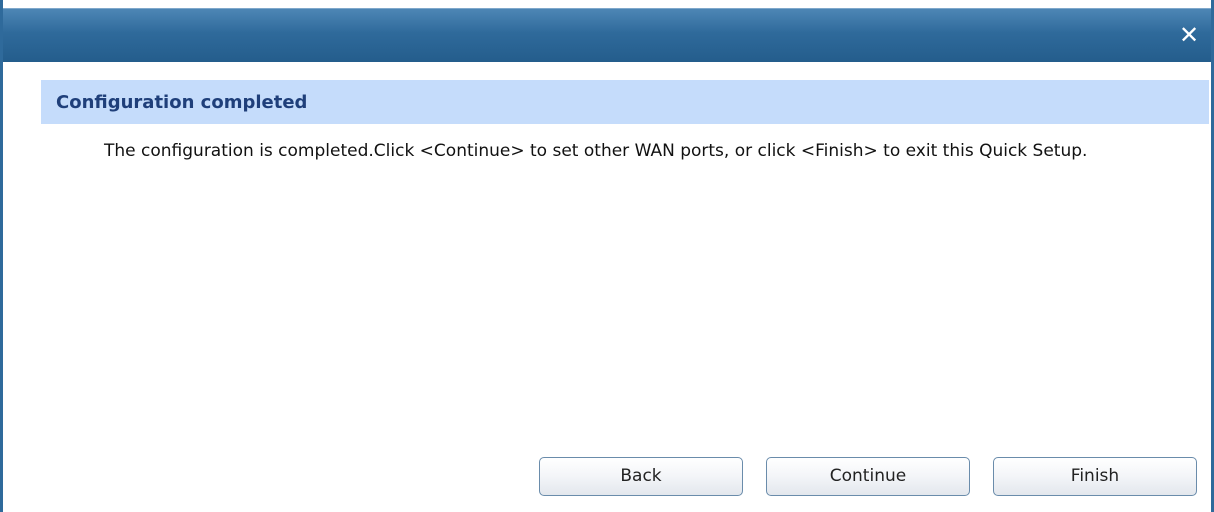 The width and height of the screenshot is (1214, 512). Describe the element at coordinates (1095, 476) in the screenshot. I see `finish-button: Finish` at that location.